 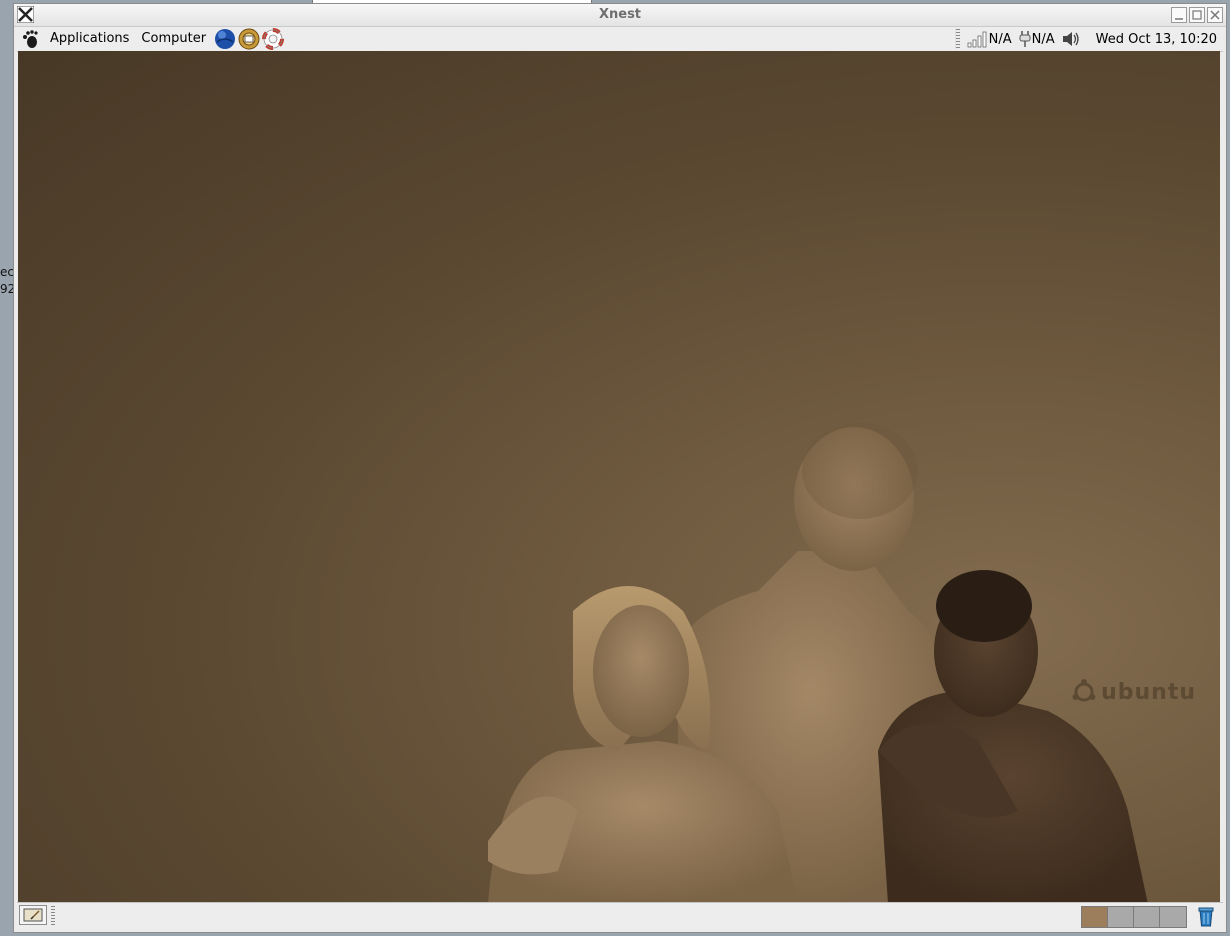 I want to click on show-desktop-icon, so click(x=33, y=915).